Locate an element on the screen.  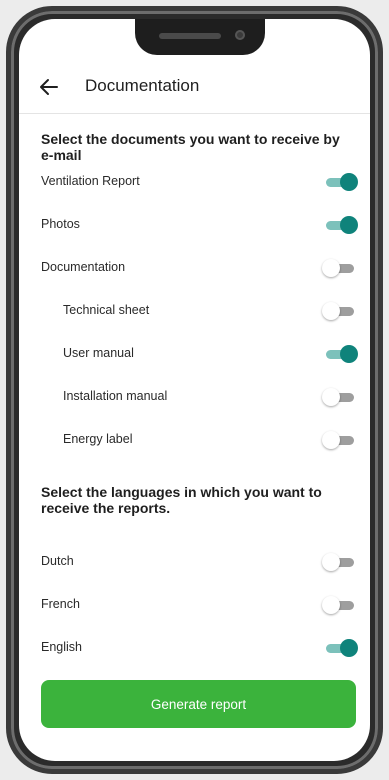
language-row-french: French is located at coordinates (194, 605).